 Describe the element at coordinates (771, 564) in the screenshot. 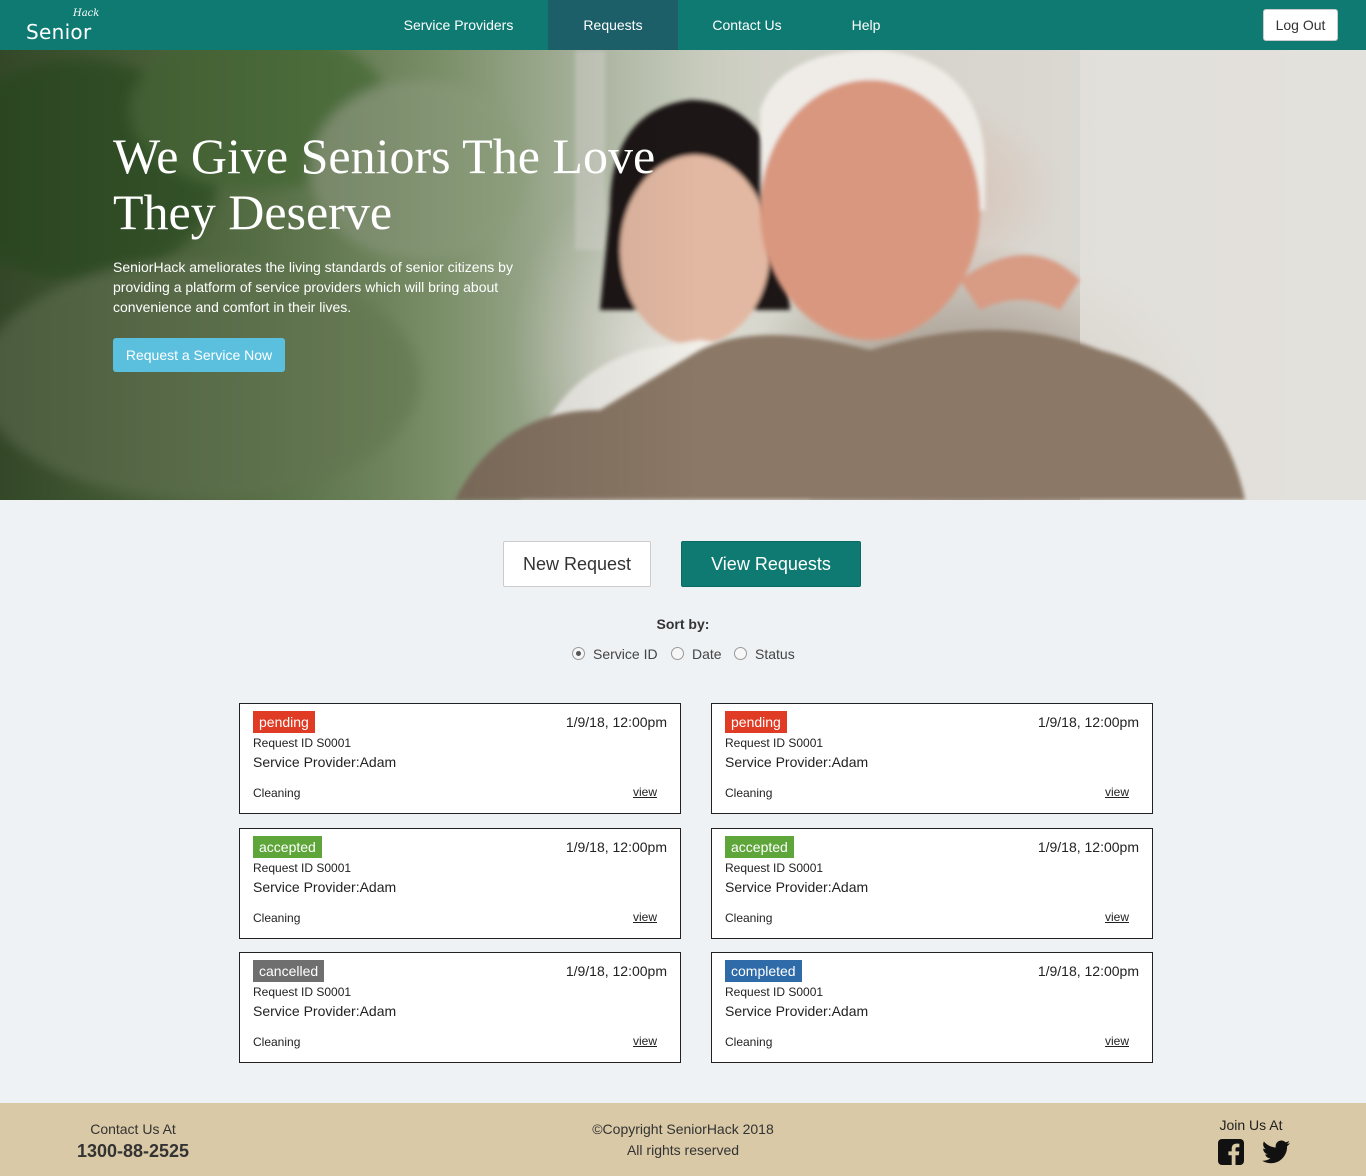

I see `view-requests-button: View Requests` at that location.